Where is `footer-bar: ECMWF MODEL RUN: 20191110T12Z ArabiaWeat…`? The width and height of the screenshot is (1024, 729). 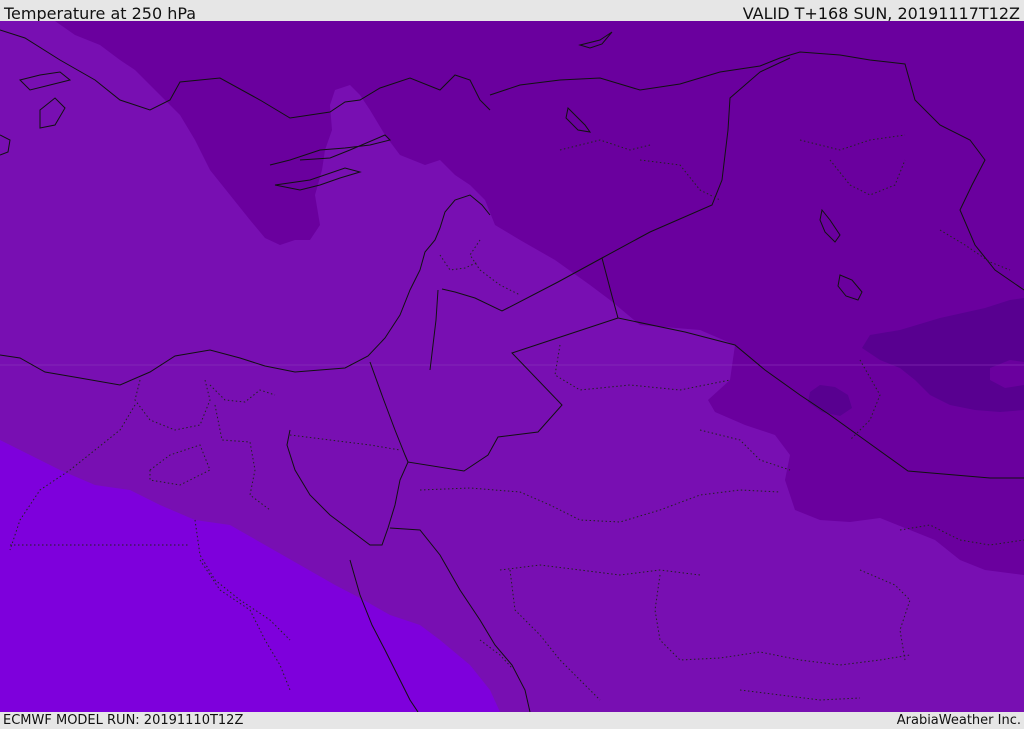 footer-bar: ECMWF MODEL RUN: 20191110T12Z ArabiaWeat… is located at coordinates (512, 720).